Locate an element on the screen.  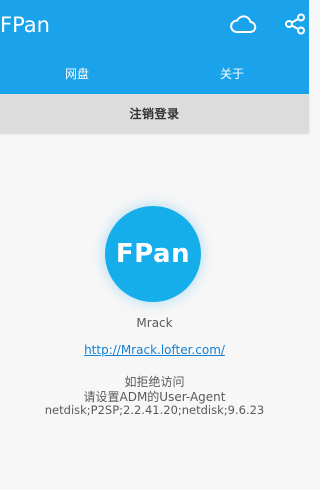
author-link: http://Mrack.lofter.com/ is located at coordinates (154, 350).